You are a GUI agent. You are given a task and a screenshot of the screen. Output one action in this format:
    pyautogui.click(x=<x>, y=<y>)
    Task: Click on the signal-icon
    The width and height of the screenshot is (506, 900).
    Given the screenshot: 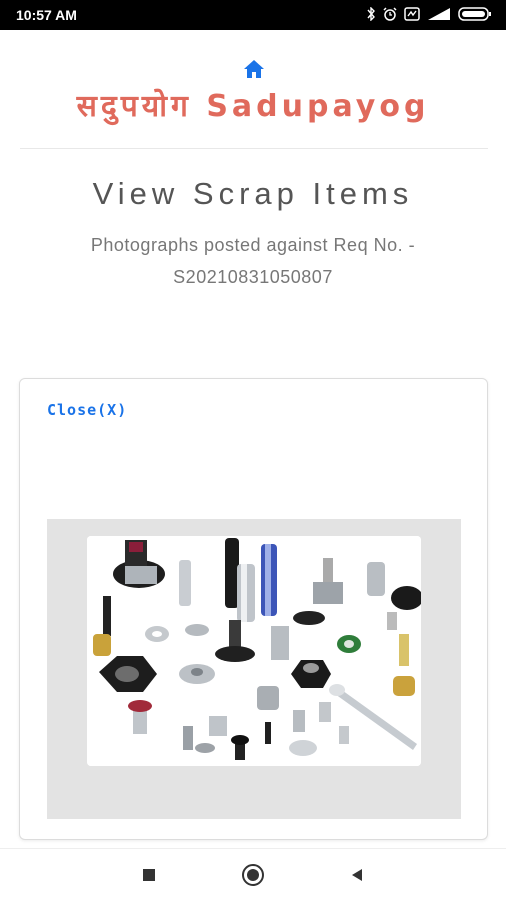 What is the action you would take?
    pyautogui.click(x=439, y=15)
    